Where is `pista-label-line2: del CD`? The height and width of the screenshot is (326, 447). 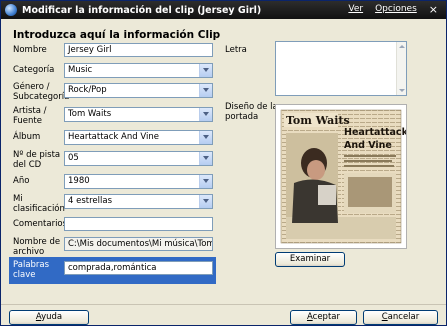
pista-label-line2: del CD is located at coordinates (27, 165).